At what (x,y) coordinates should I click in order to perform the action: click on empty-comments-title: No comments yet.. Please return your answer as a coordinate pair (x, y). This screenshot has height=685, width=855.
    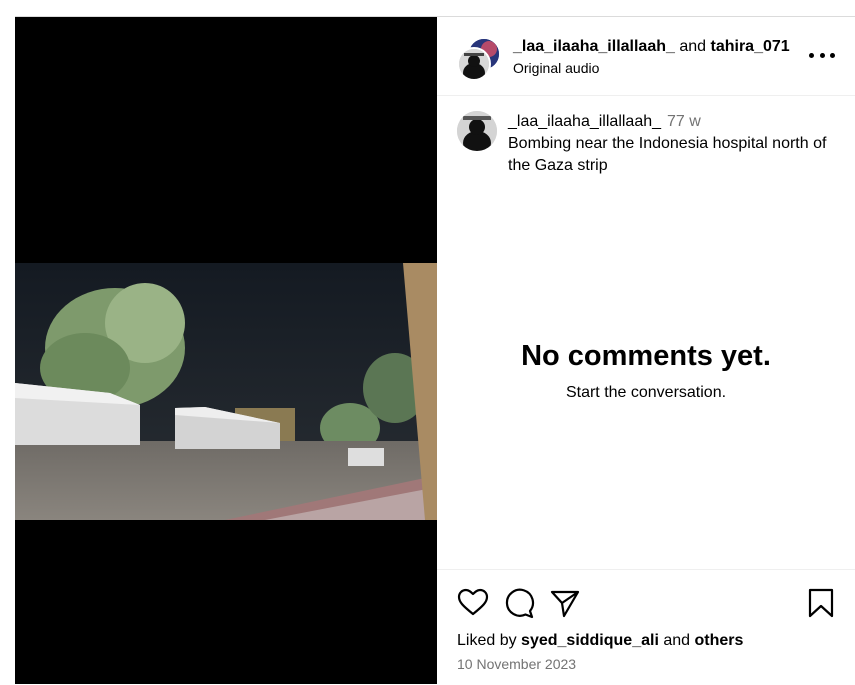
    Looking at the image, I should click on (646, 356).